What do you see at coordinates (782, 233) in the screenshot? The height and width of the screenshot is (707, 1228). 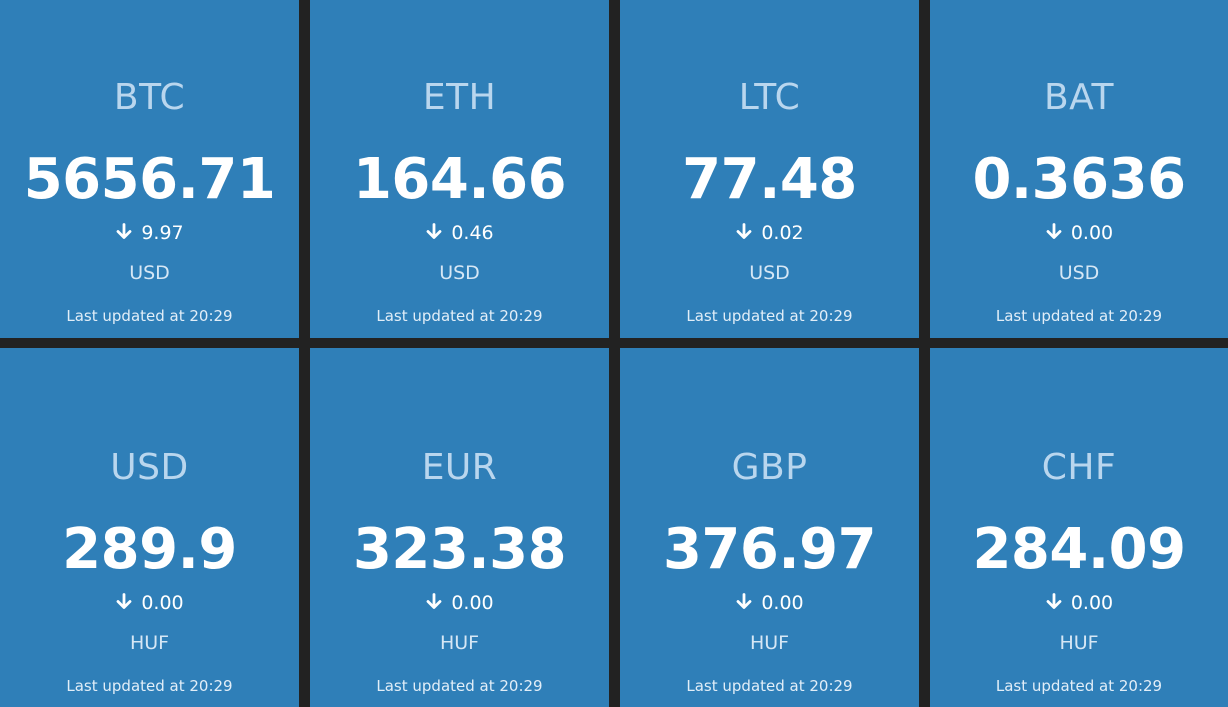 I see `ticker-change-value: 0.02` at bounding box center [782, 233].